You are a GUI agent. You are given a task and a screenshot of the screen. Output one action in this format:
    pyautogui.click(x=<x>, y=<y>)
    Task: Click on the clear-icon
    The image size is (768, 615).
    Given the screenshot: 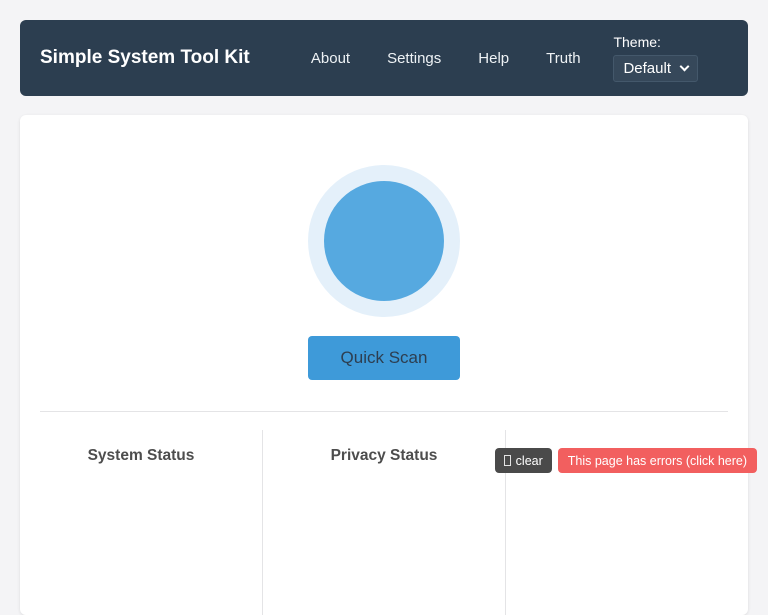 What is the action you would take?
    pyautogui.click(x=507, y=460)
    